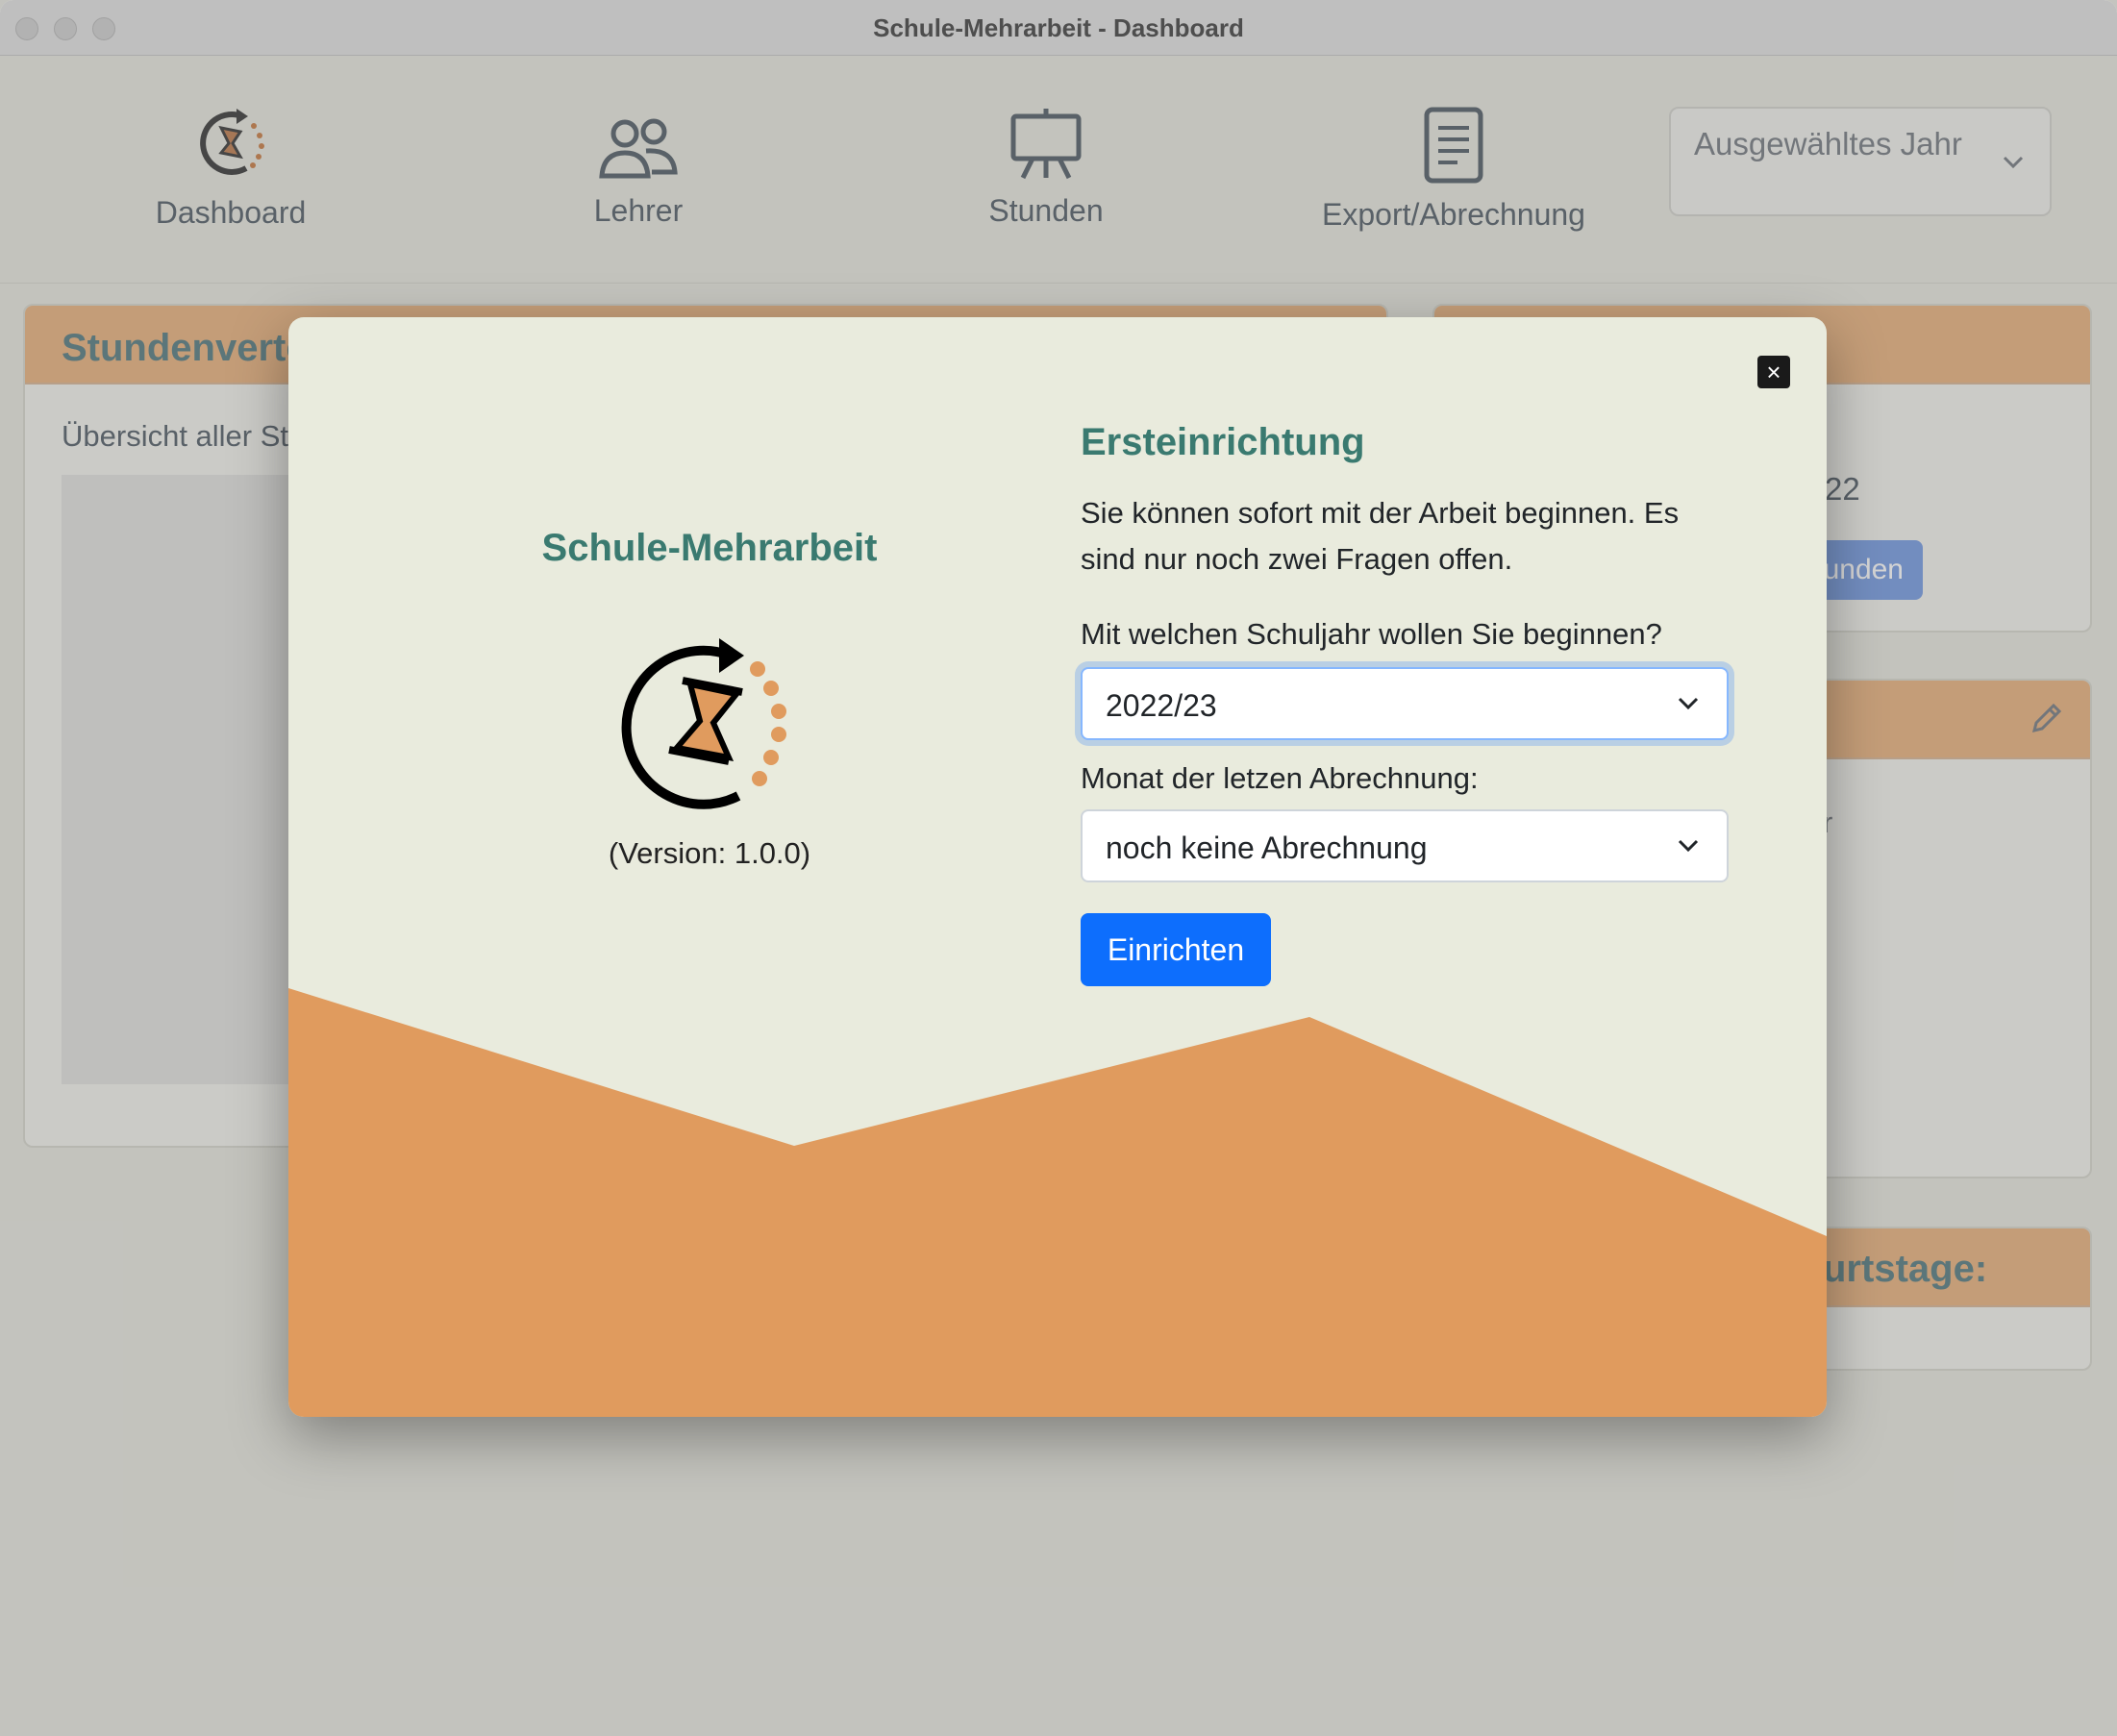 The image size is (2117, 1736). I want to click on hourglass-logo-icon, so click(703, 723).